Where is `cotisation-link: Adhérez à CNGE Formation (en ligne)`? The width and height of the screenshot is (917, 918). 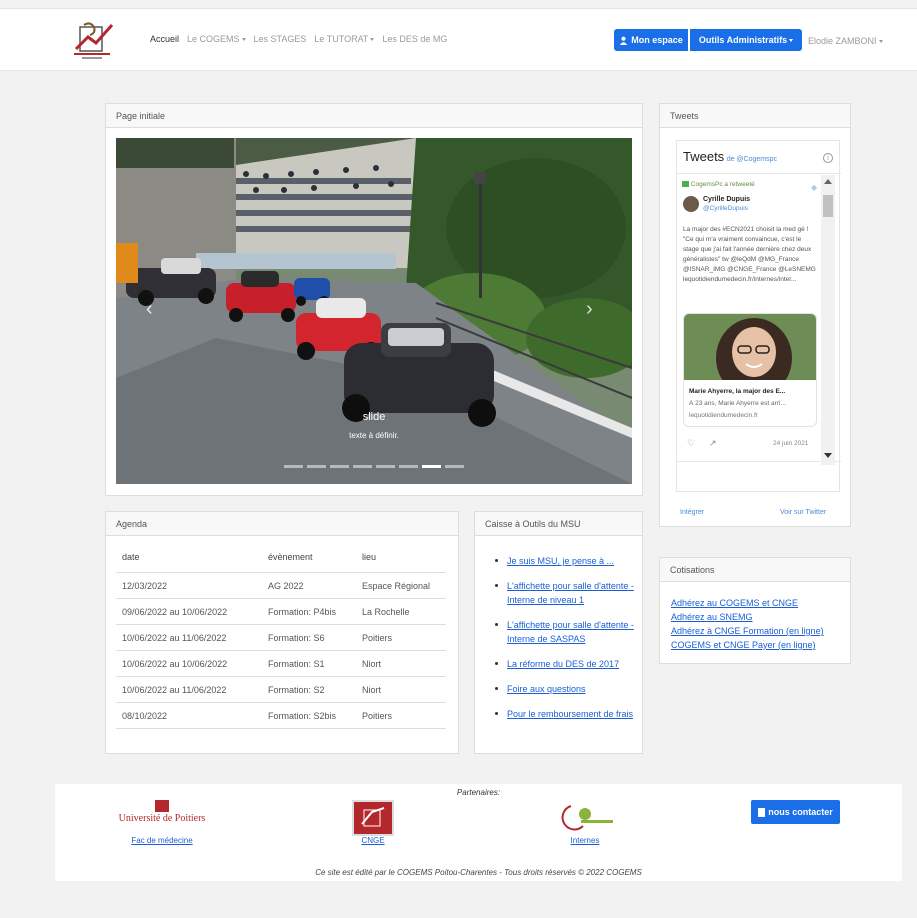 cotisation-link: Adhérez à CNGE Formation (en ligne) is located at coordinates (747, 631).